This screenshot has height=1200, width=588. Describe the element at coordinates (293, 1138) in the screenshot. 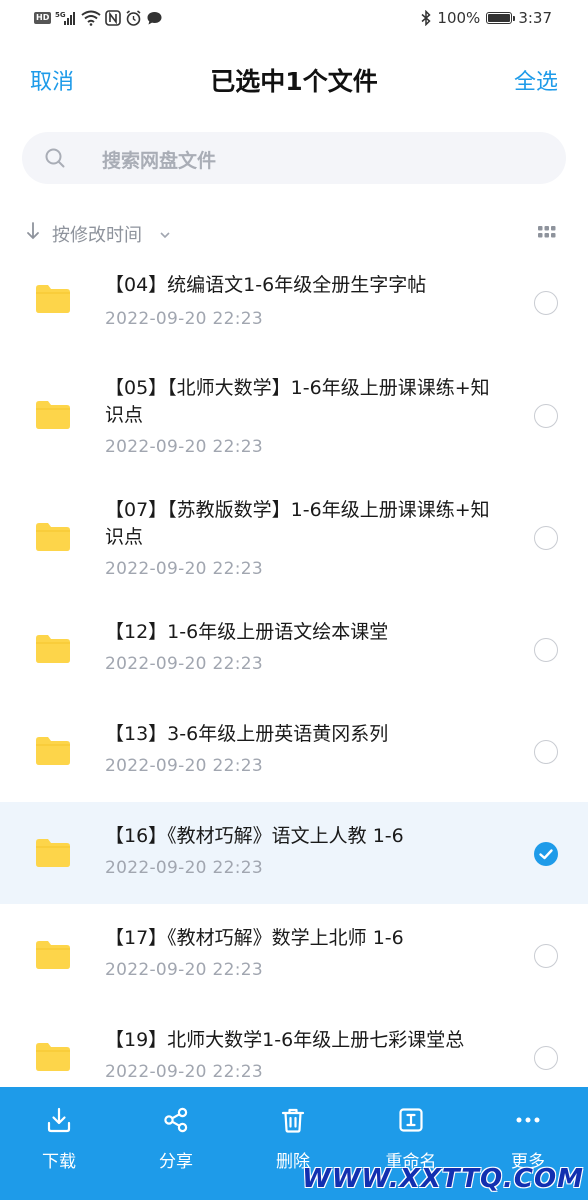

I see `delete-button: 删除` at that location.